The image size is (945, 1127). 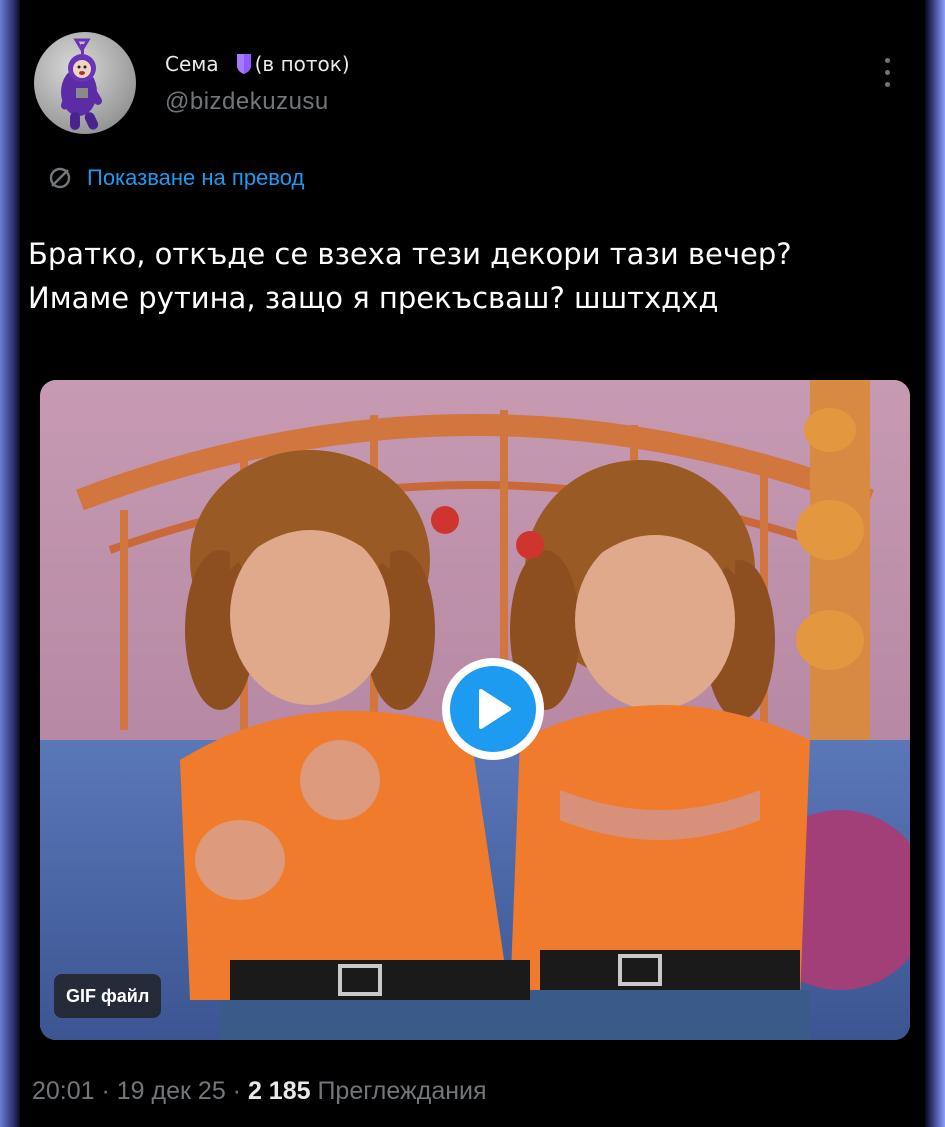 I want to click on status-text: (в поток), so click(x=302, y=64).